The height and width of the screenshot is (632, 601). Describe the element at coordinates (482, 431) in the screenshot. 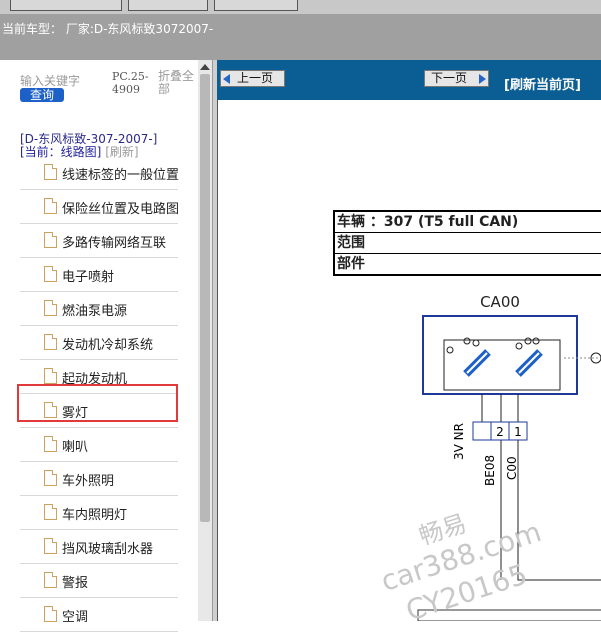

I see `pin-block` at that location.